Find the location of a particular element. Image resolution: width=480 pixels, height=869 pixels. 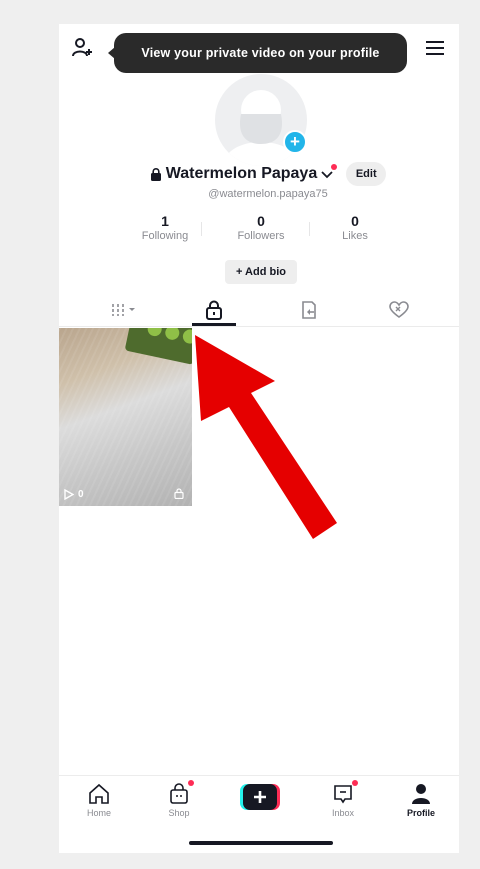

add-user-button is located at coordinates (83, 48).